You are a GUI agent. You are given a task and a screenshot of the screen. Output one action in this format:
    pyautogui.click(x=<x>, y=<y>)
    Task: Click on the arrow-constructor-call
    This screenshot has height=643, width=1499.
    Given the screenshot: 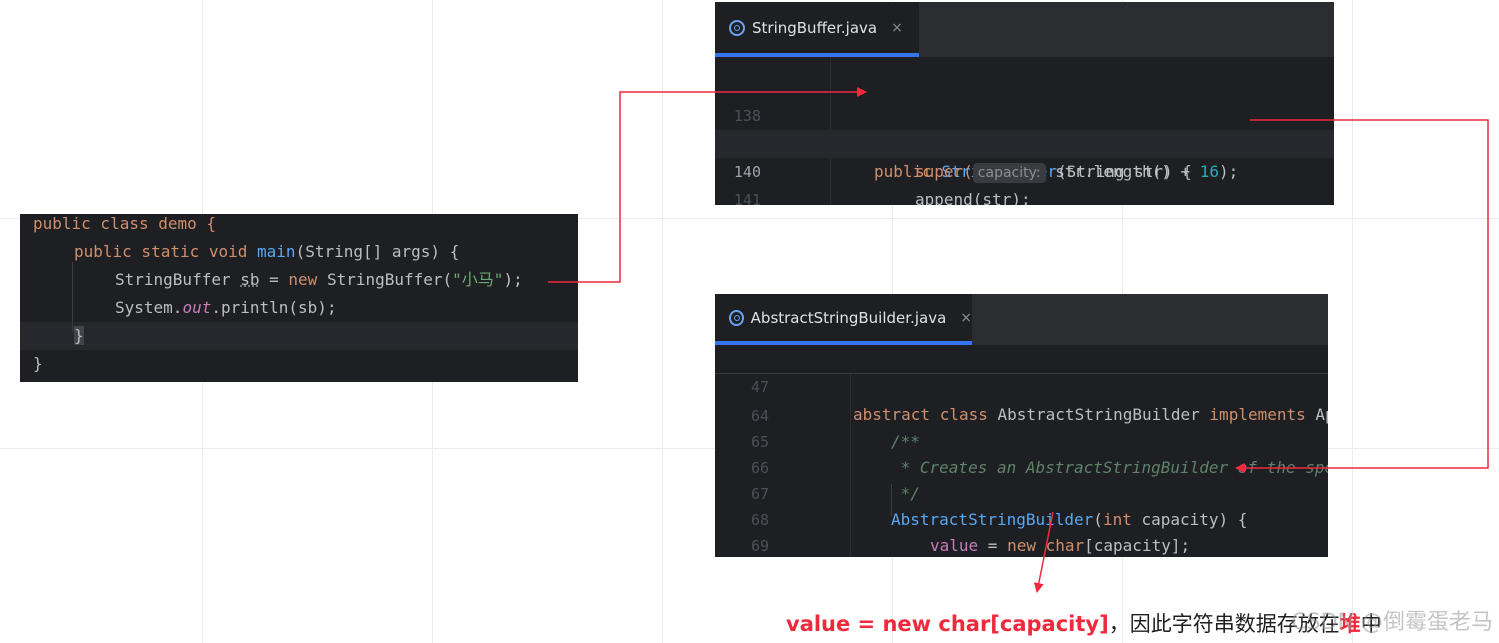 What is the action you would take?
    pyautogui.click(x=707, y=185)
    